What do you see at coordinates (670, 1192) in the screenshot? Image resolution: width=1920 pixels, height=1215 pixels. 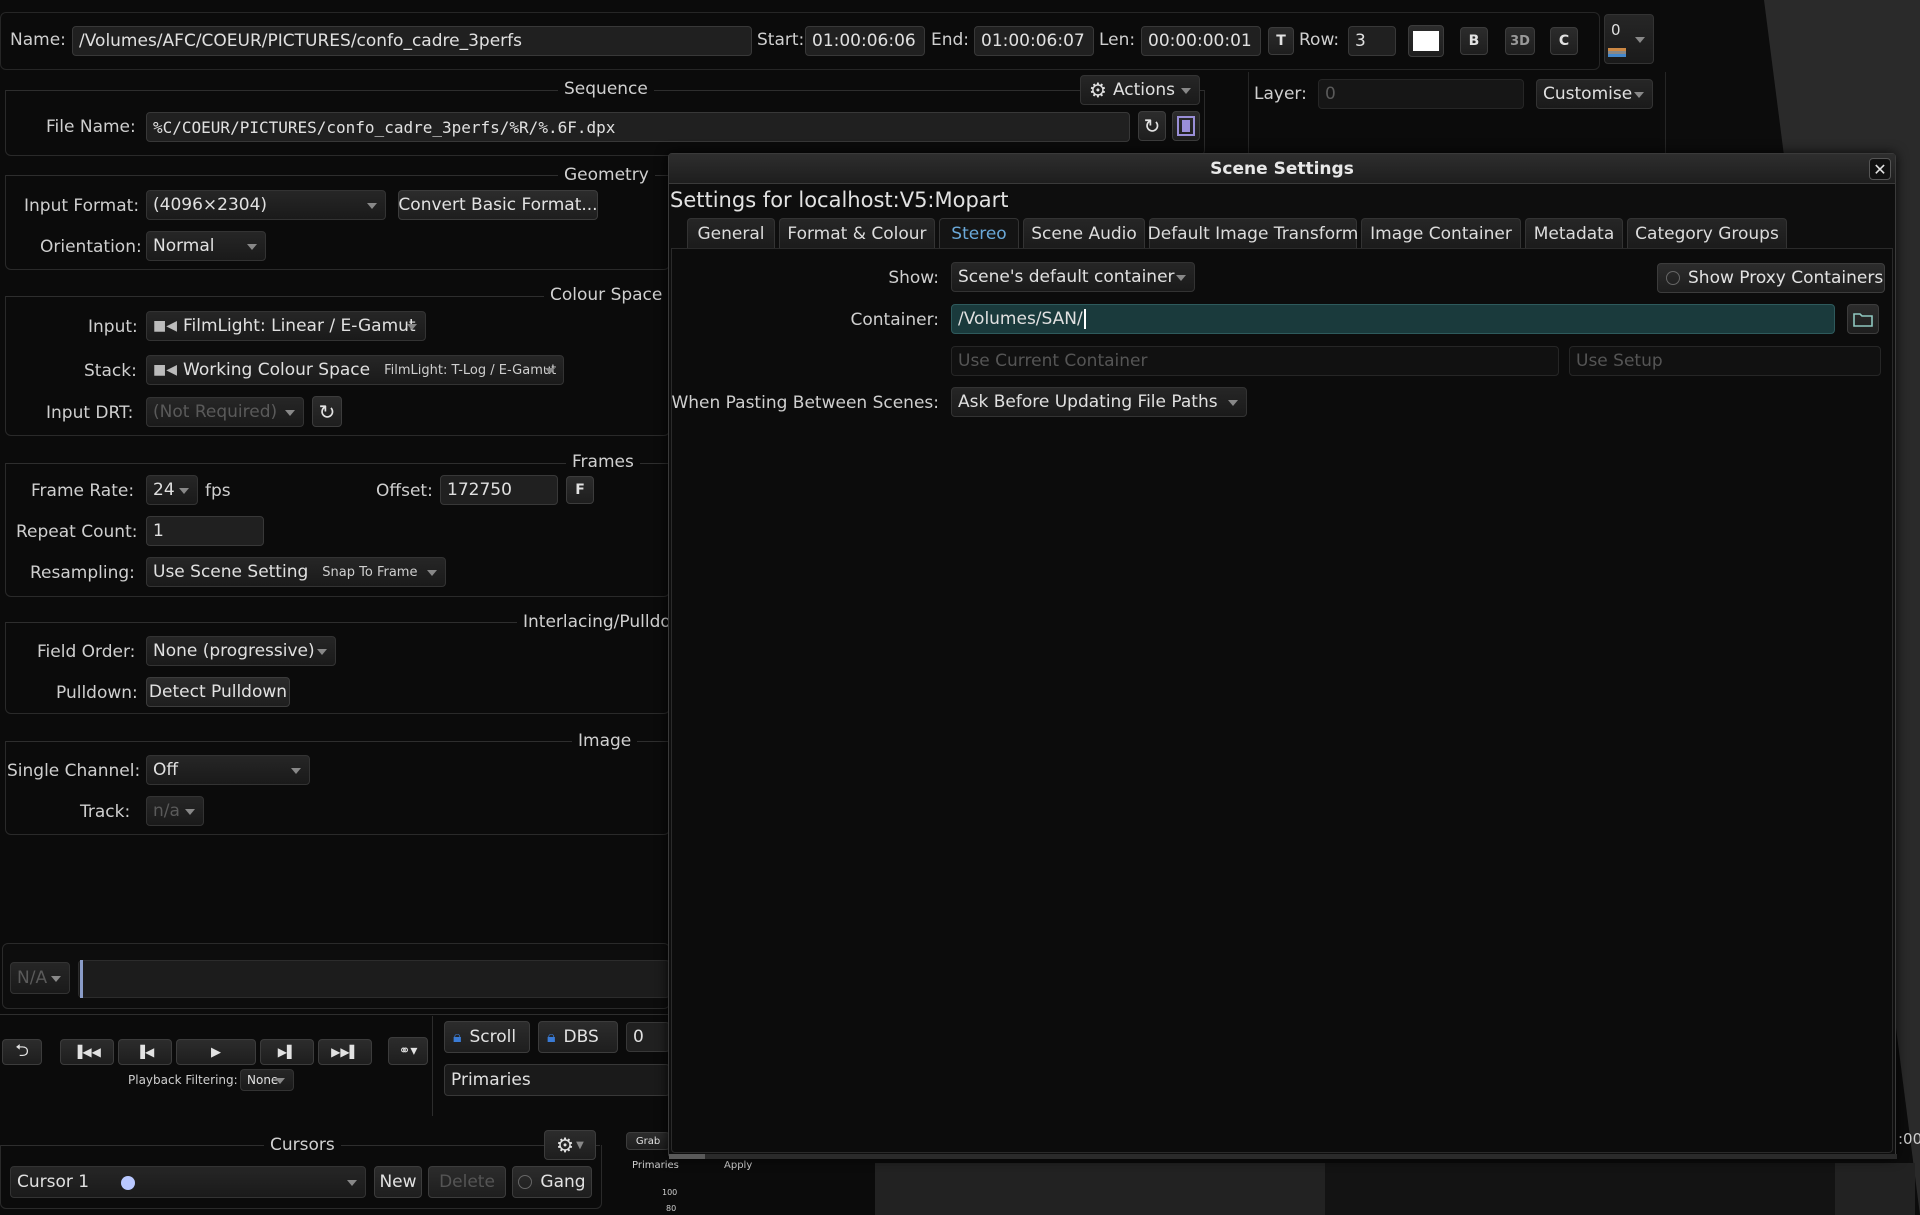 I see `mini-tick-100: 100` at bounding box center [670, 1192].